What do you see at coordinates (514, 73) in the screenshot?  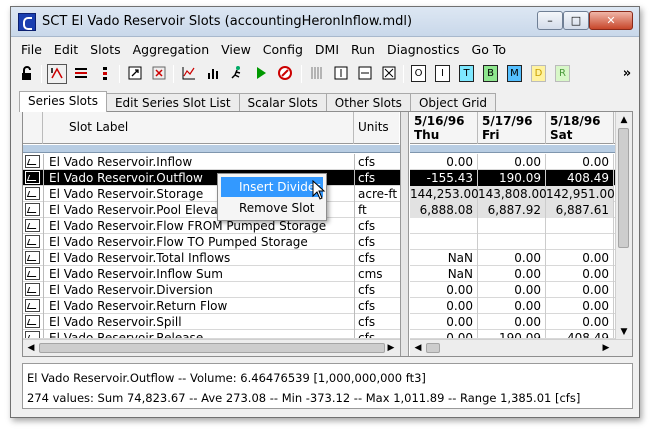 I see `flag-m-button: M` at bounding box center [514, 73].